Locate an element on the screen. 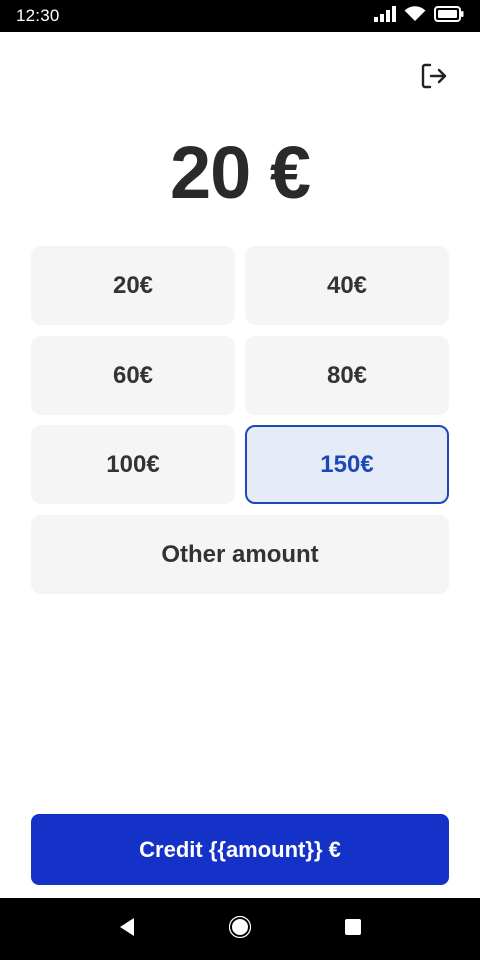 This screenshot has height=960, width=480. credit-button-label: Credit {{amount}} € is located at coordinates (240, 849).